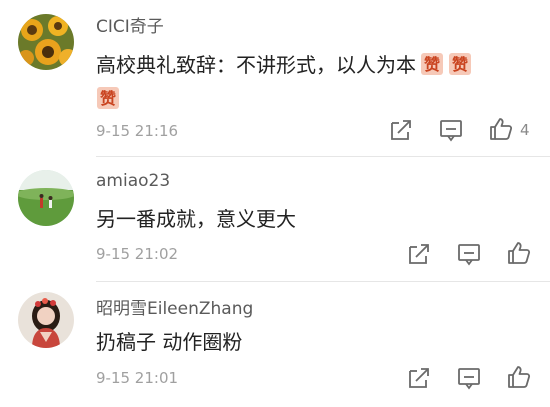 The height and width of the screenshot is (407, 550). I want to click on comment-time: 9-15 21:02, so click(137, 254).